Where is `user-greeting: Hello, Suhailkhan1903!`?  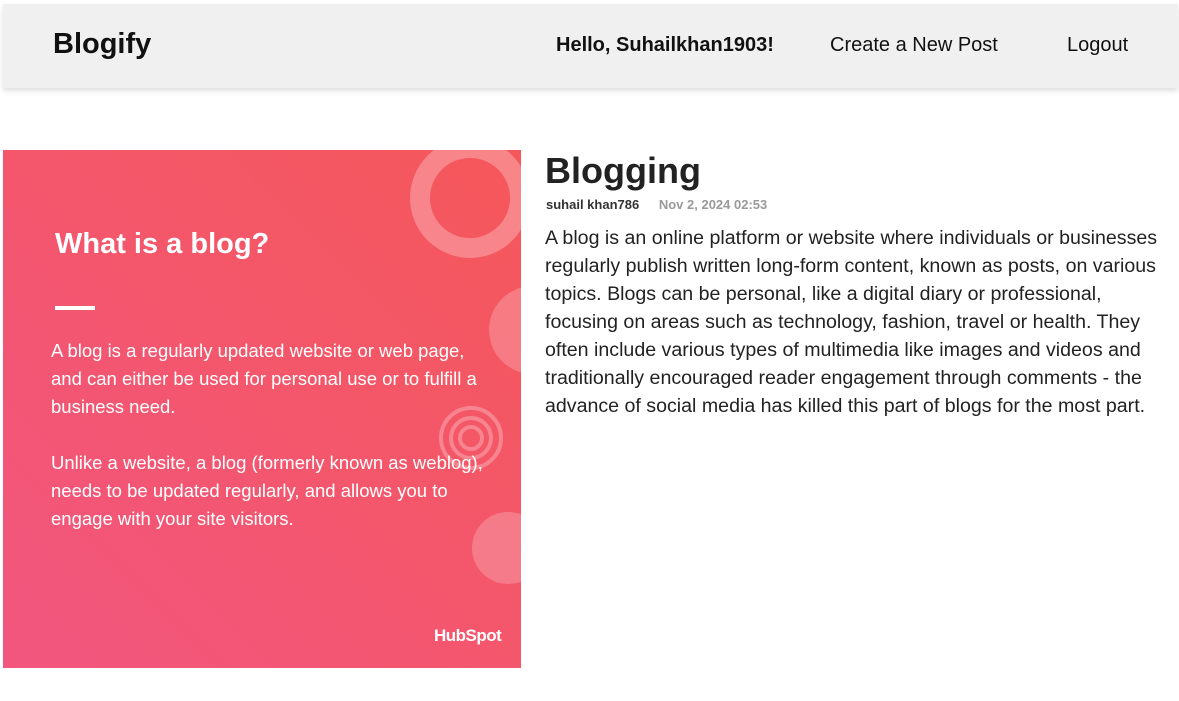
user-greeting: Hello, Suhailkhan1903! is located at coordinates (665, 45).